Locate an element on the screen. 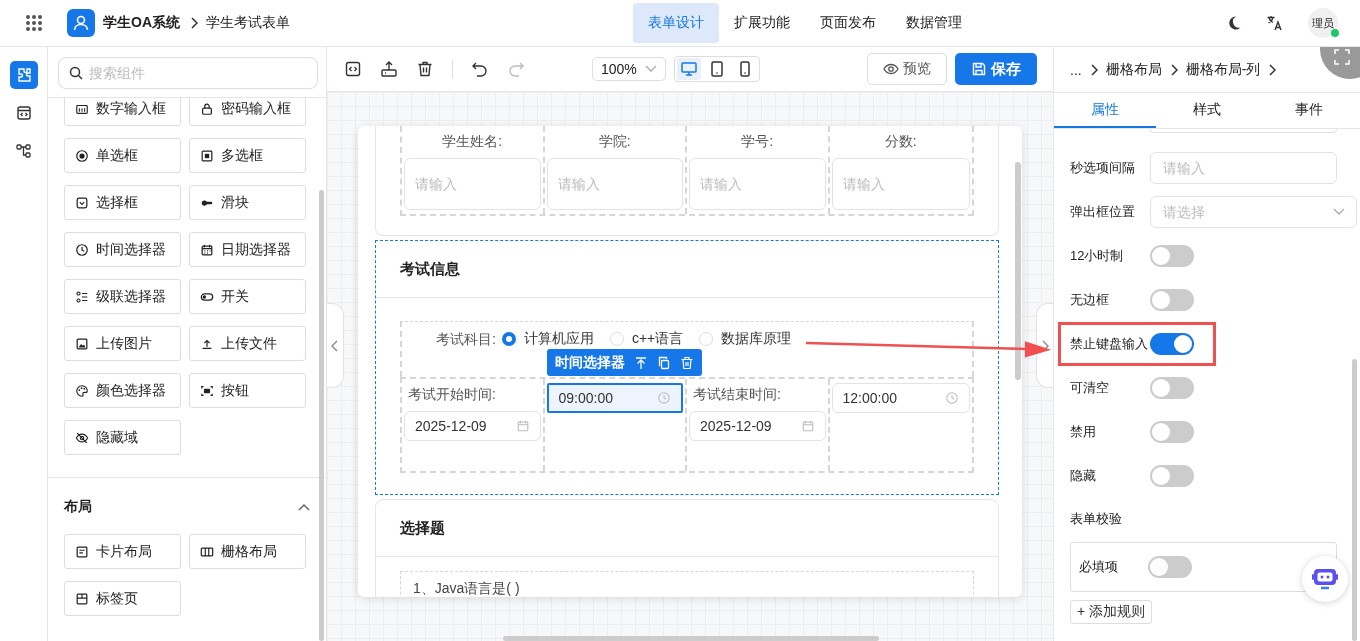  list-icon is located at coordinates (82, 296).